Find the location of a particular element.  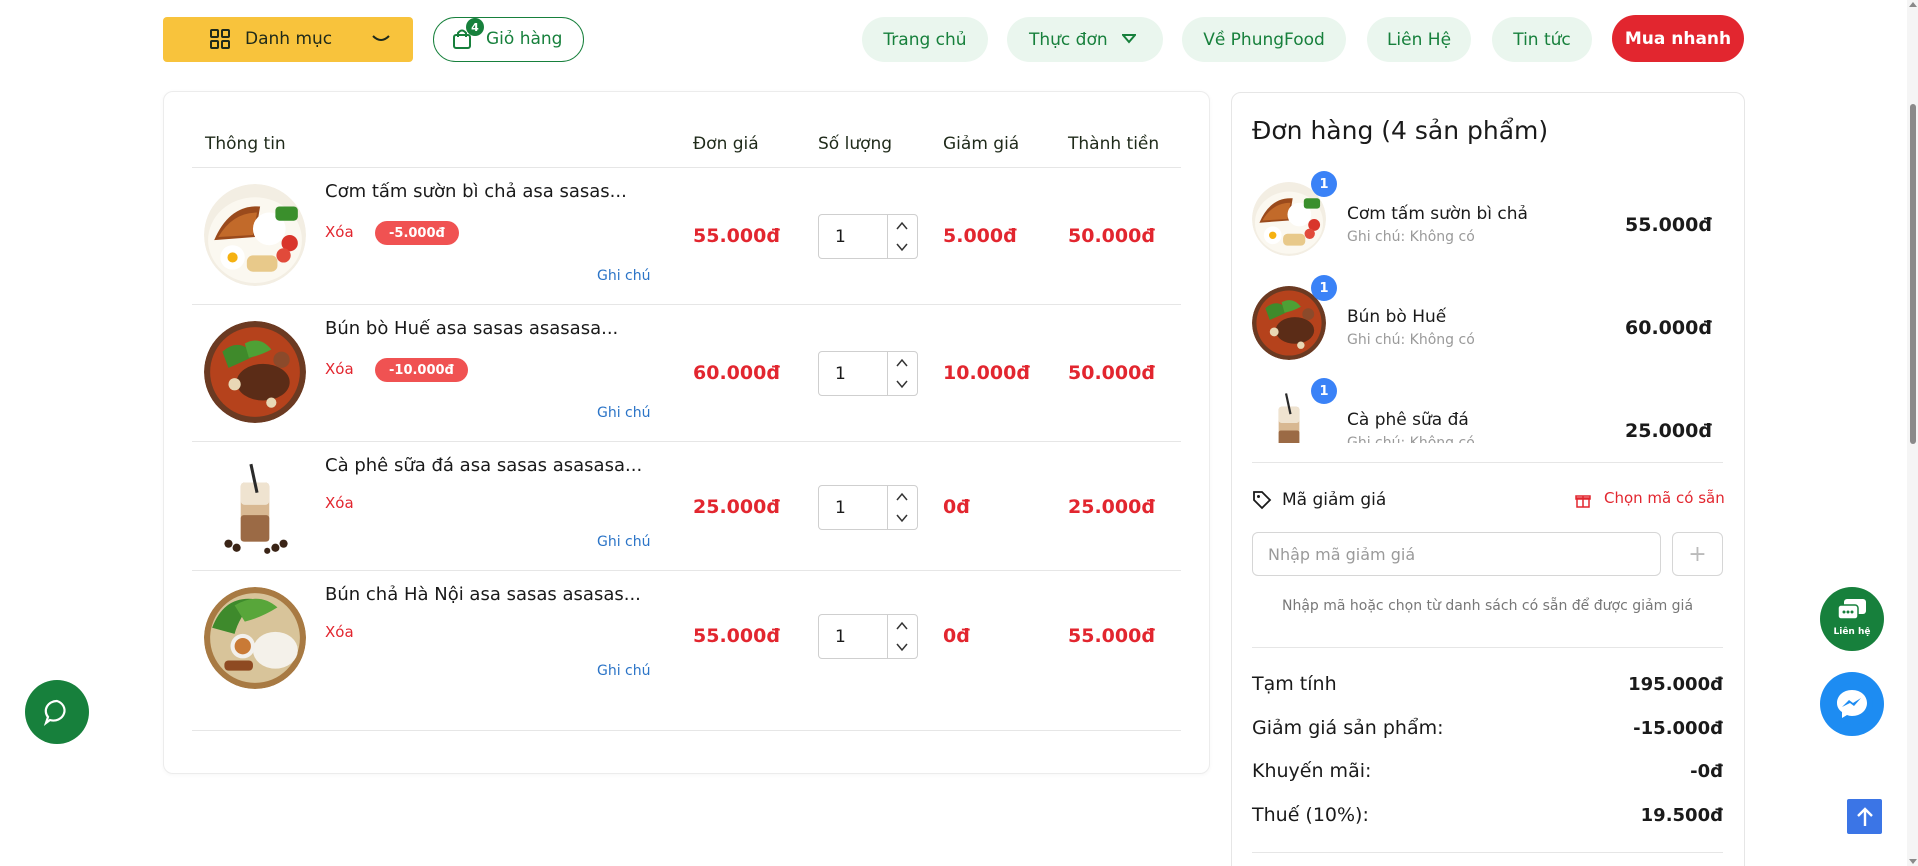

order-item-name: Bún bò Huế is located at coordinates (1397, 317).